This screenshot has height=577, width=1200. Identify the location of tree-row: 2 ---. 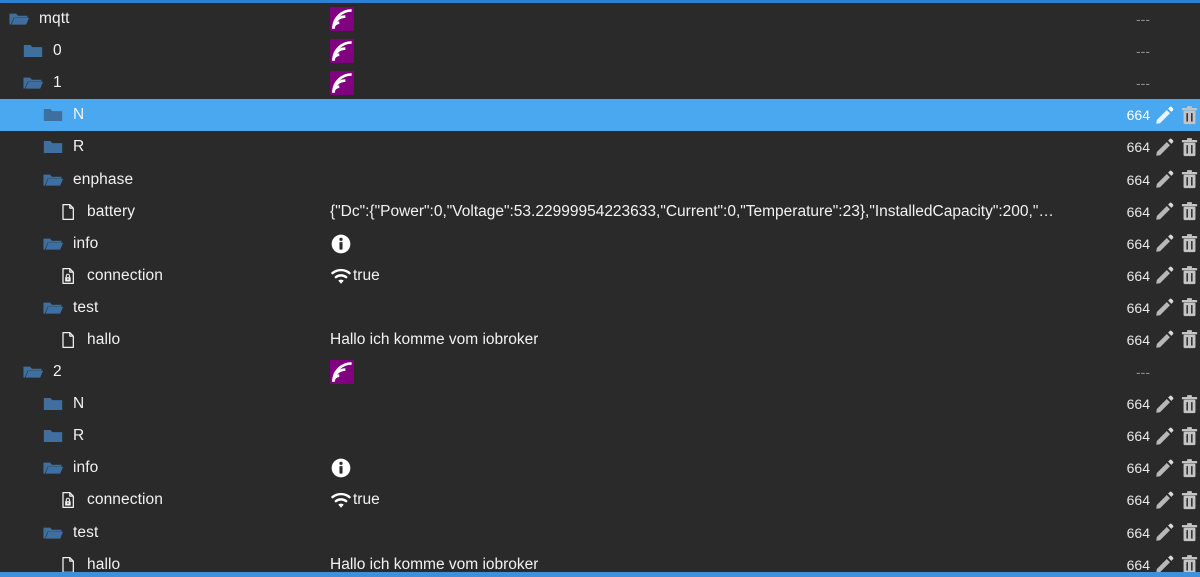
(600, 372).